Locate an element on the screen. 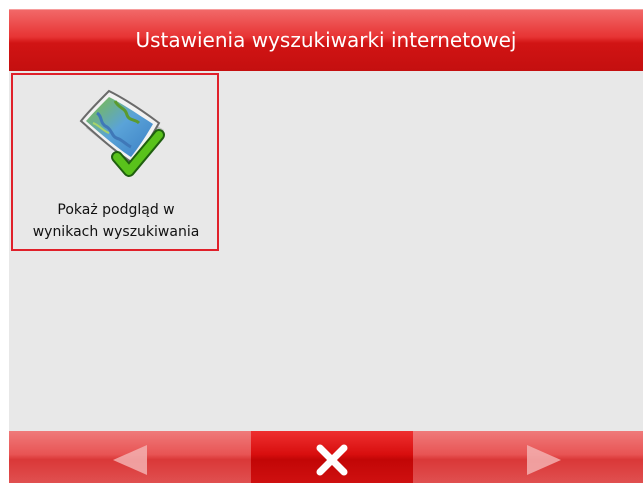 The image size is (643, 483). title-bar: Ustawienia wyszukiwarki internetowej is located at coordinates (326, 40).